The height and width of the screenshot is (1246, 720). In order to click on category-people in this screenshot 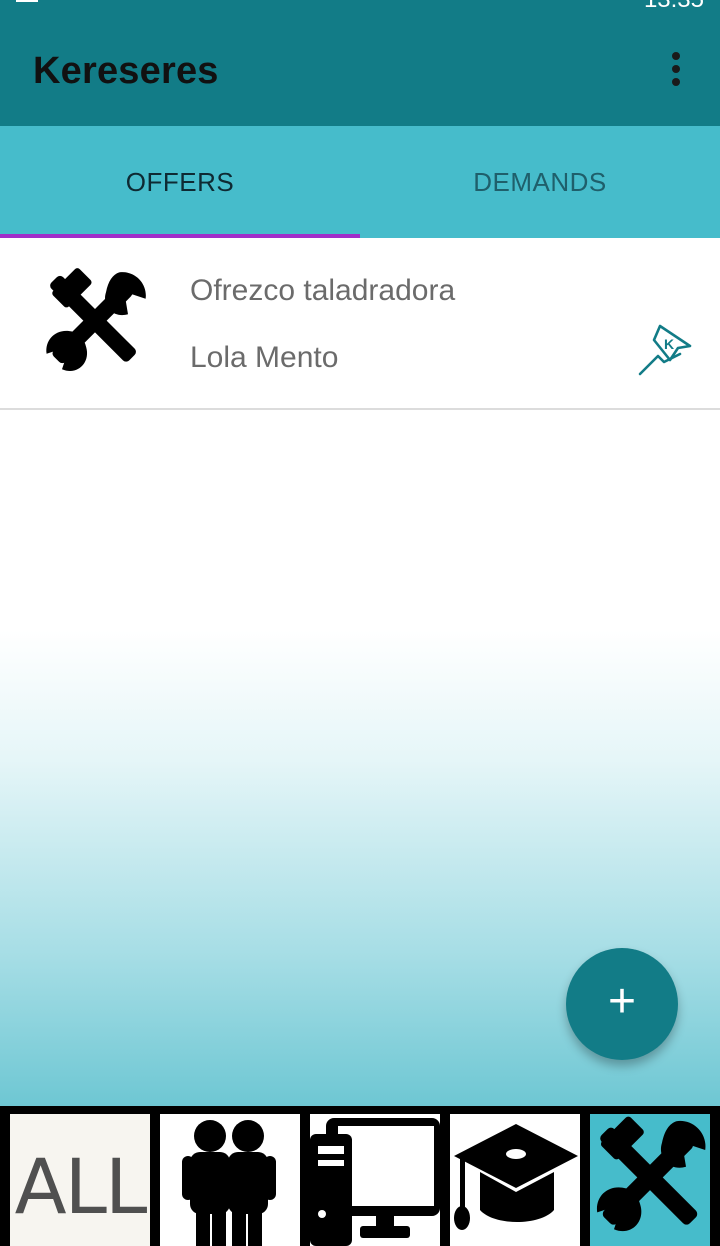, I will do `click(230, 1180)`.